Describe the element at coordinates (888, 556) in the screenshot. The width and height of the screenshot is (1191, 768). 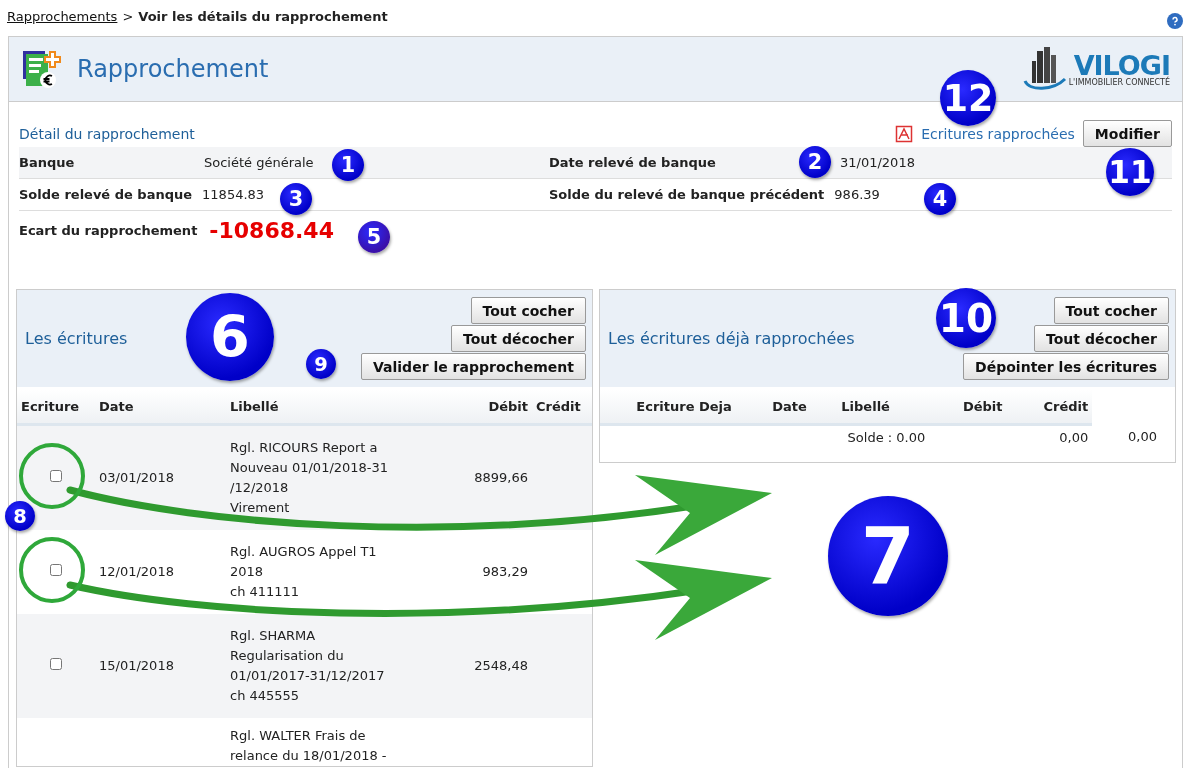
I see `number-badge: 7` at that location.